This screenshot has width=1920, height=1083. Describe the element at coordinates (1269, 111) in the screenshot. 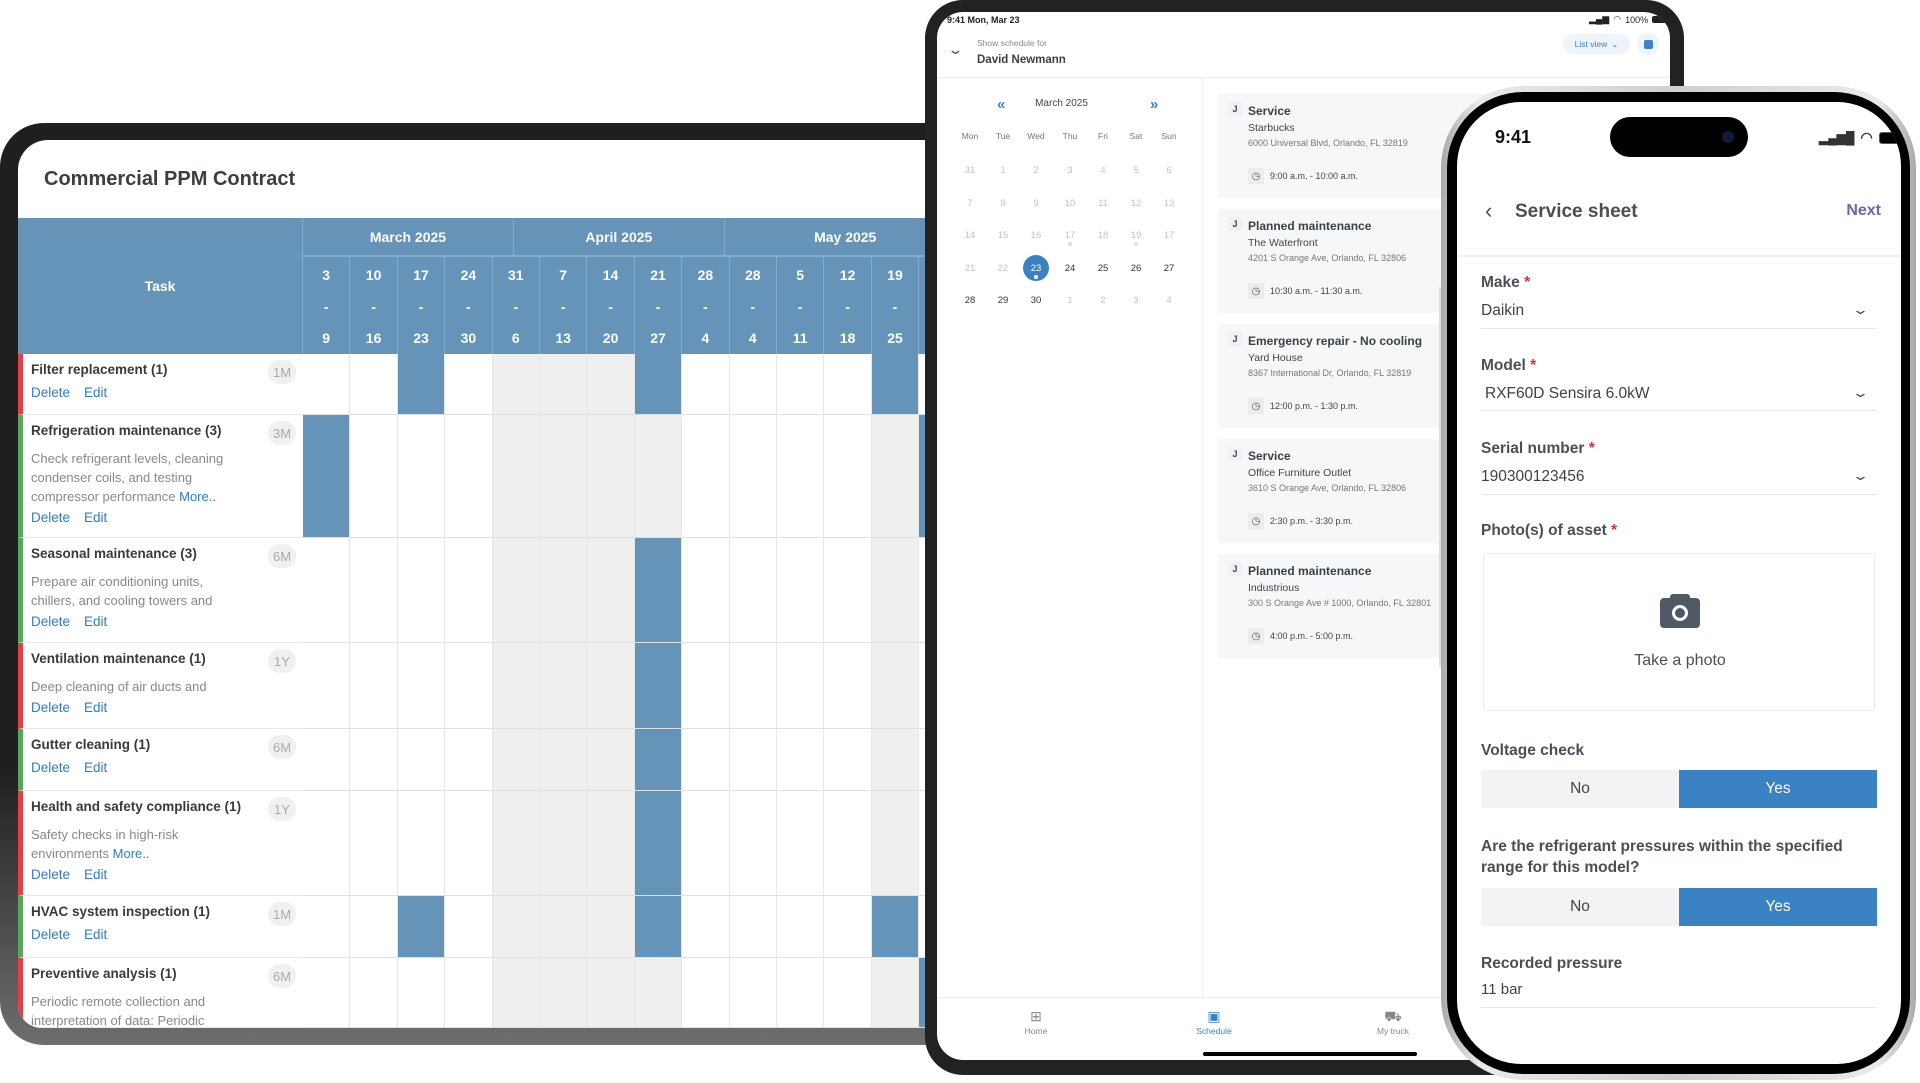

I see `job-title: Service` at that location.